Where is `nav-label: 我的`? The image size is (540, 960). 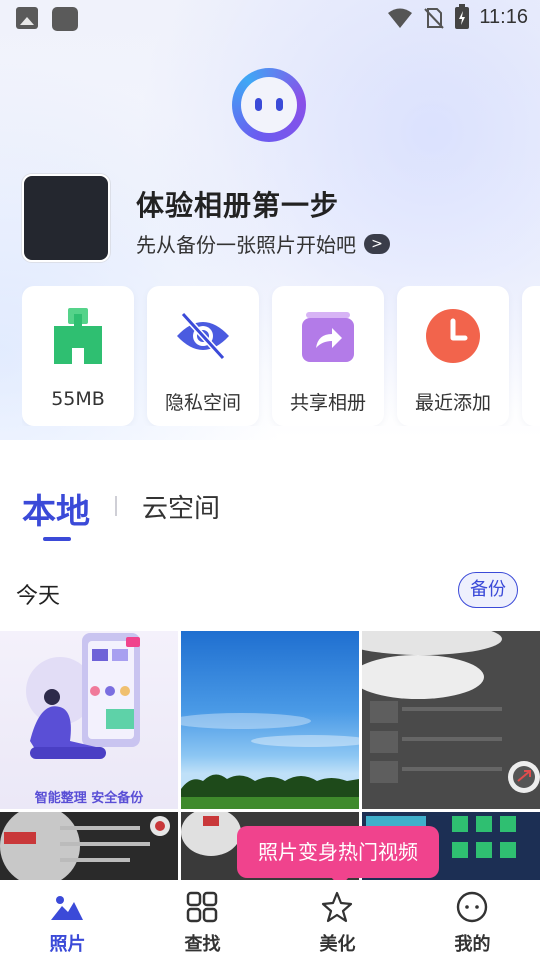 nav-label: 我的 is located at coordinates (472, 944).